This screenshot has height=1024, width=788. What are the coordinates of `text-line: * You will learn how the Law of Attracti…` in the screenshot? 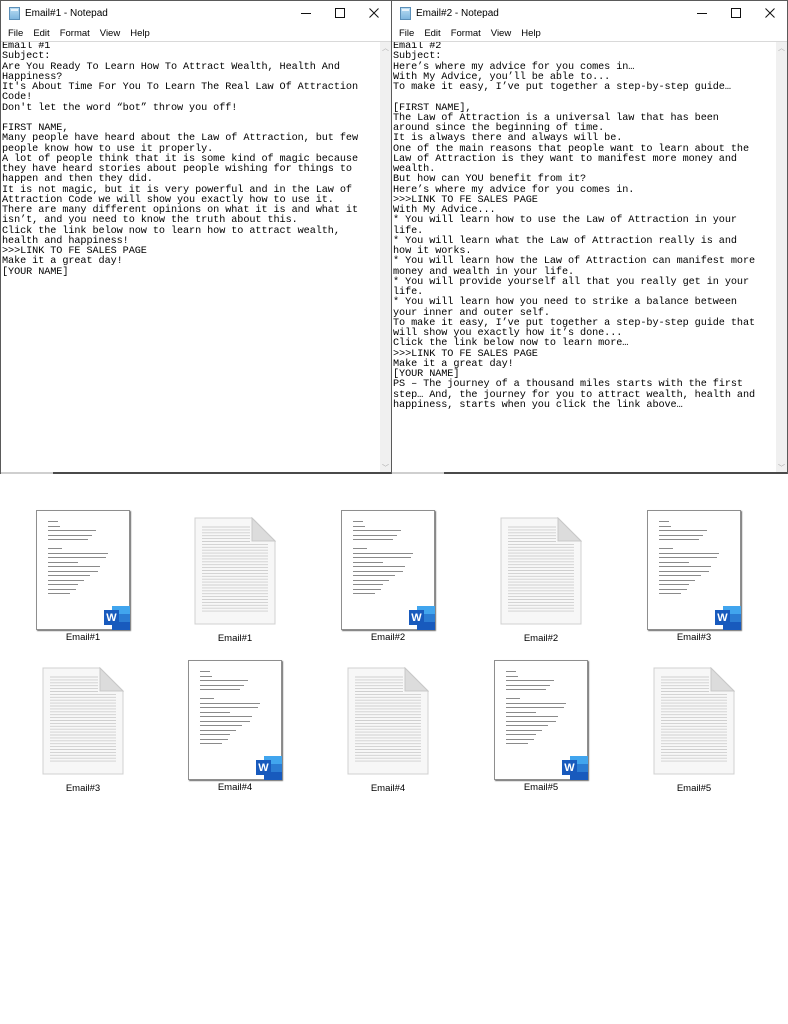 It's located at (574, 262).